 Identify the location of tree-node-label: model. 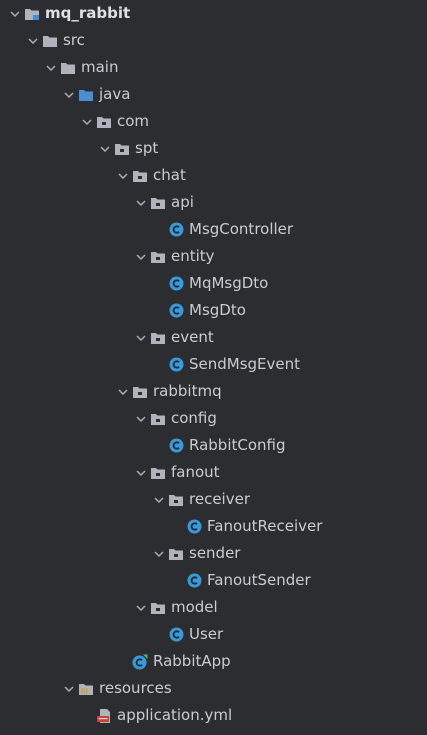
(194, 607).